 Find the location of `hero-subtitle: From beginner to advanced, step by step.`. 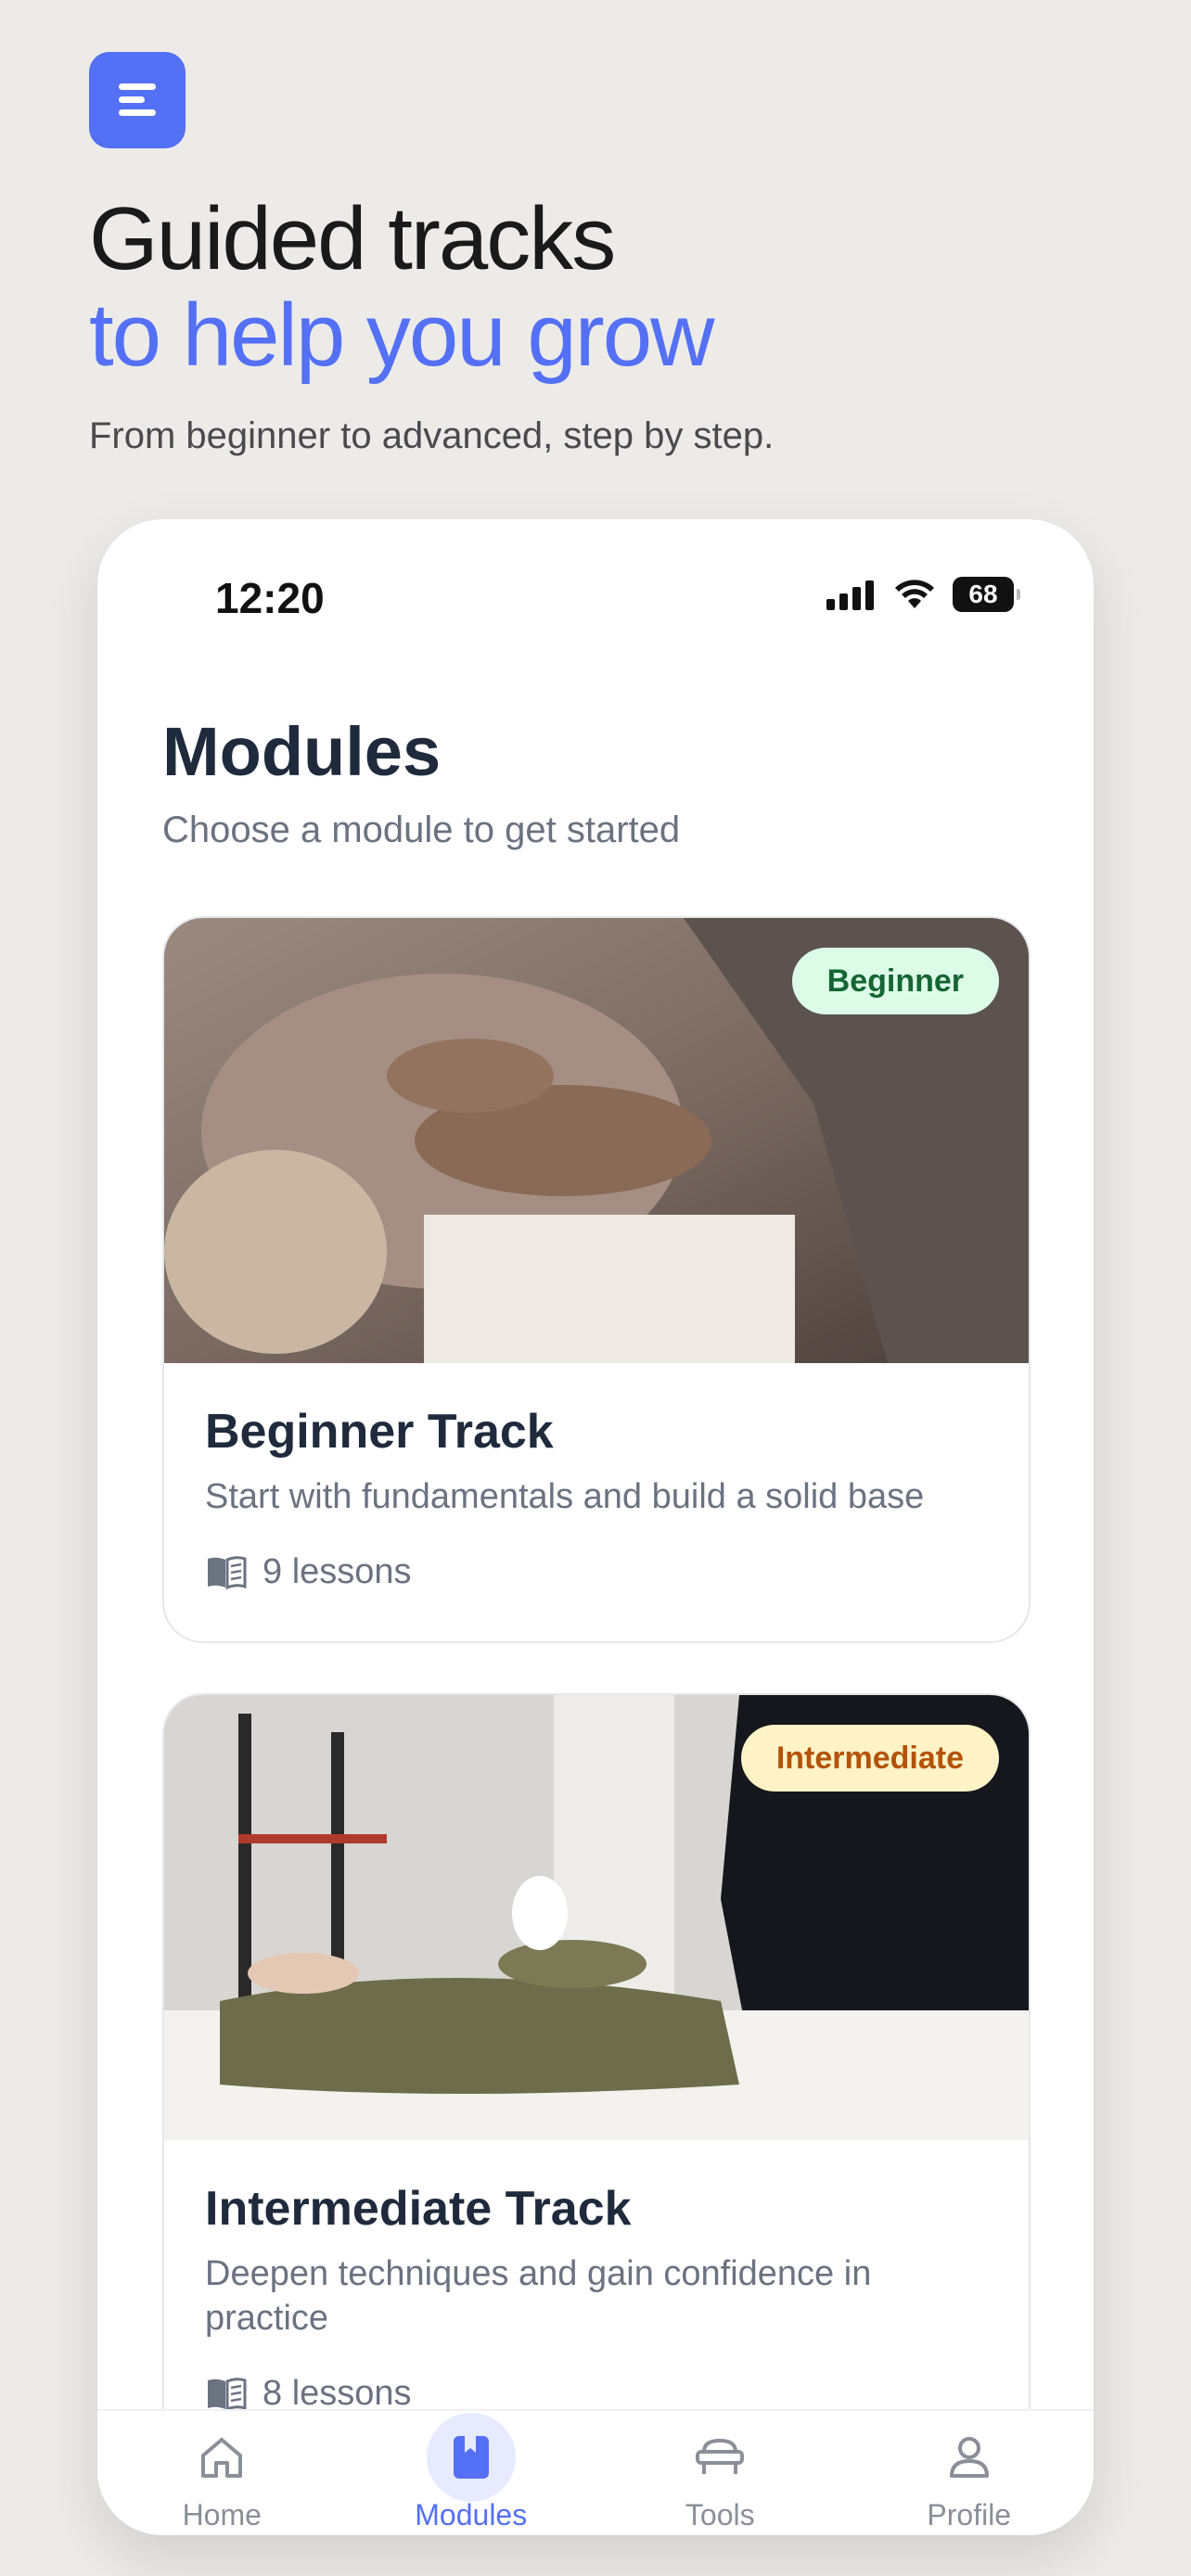

hero-subtitle: From beginner to advanced, step by step. is located at coordinates (432, 435).